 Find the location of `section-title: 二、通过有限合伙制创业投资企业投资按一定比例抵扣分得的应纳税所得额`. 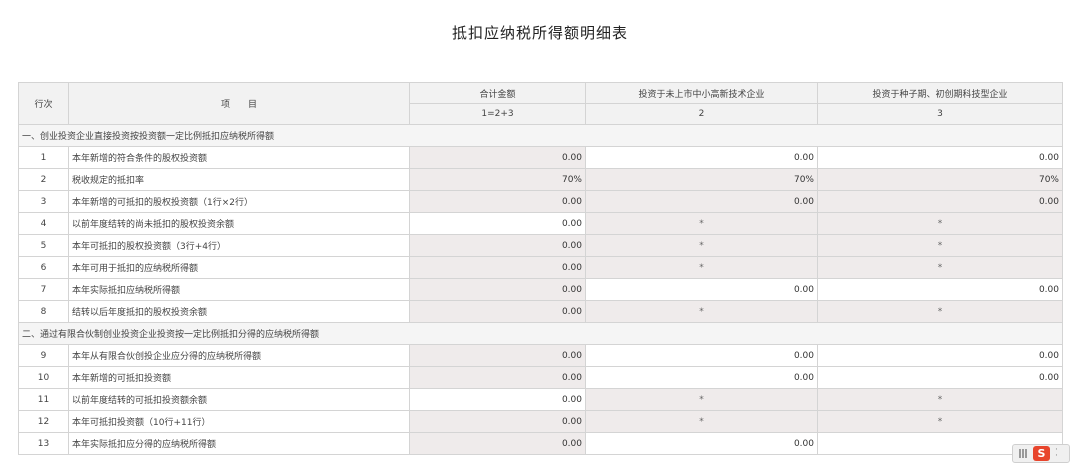

section-title: 二、通过有限合伙制创业投资企业投资按一定比例抵扣分得的应纳税所得额 is located at coordinates (540, 333).